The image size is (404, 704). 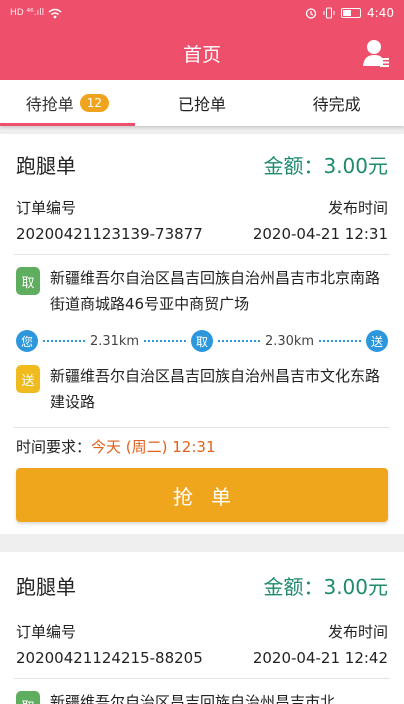 I want to click on distance-to-delivery: 2.30km, so click(x=289, y=341).